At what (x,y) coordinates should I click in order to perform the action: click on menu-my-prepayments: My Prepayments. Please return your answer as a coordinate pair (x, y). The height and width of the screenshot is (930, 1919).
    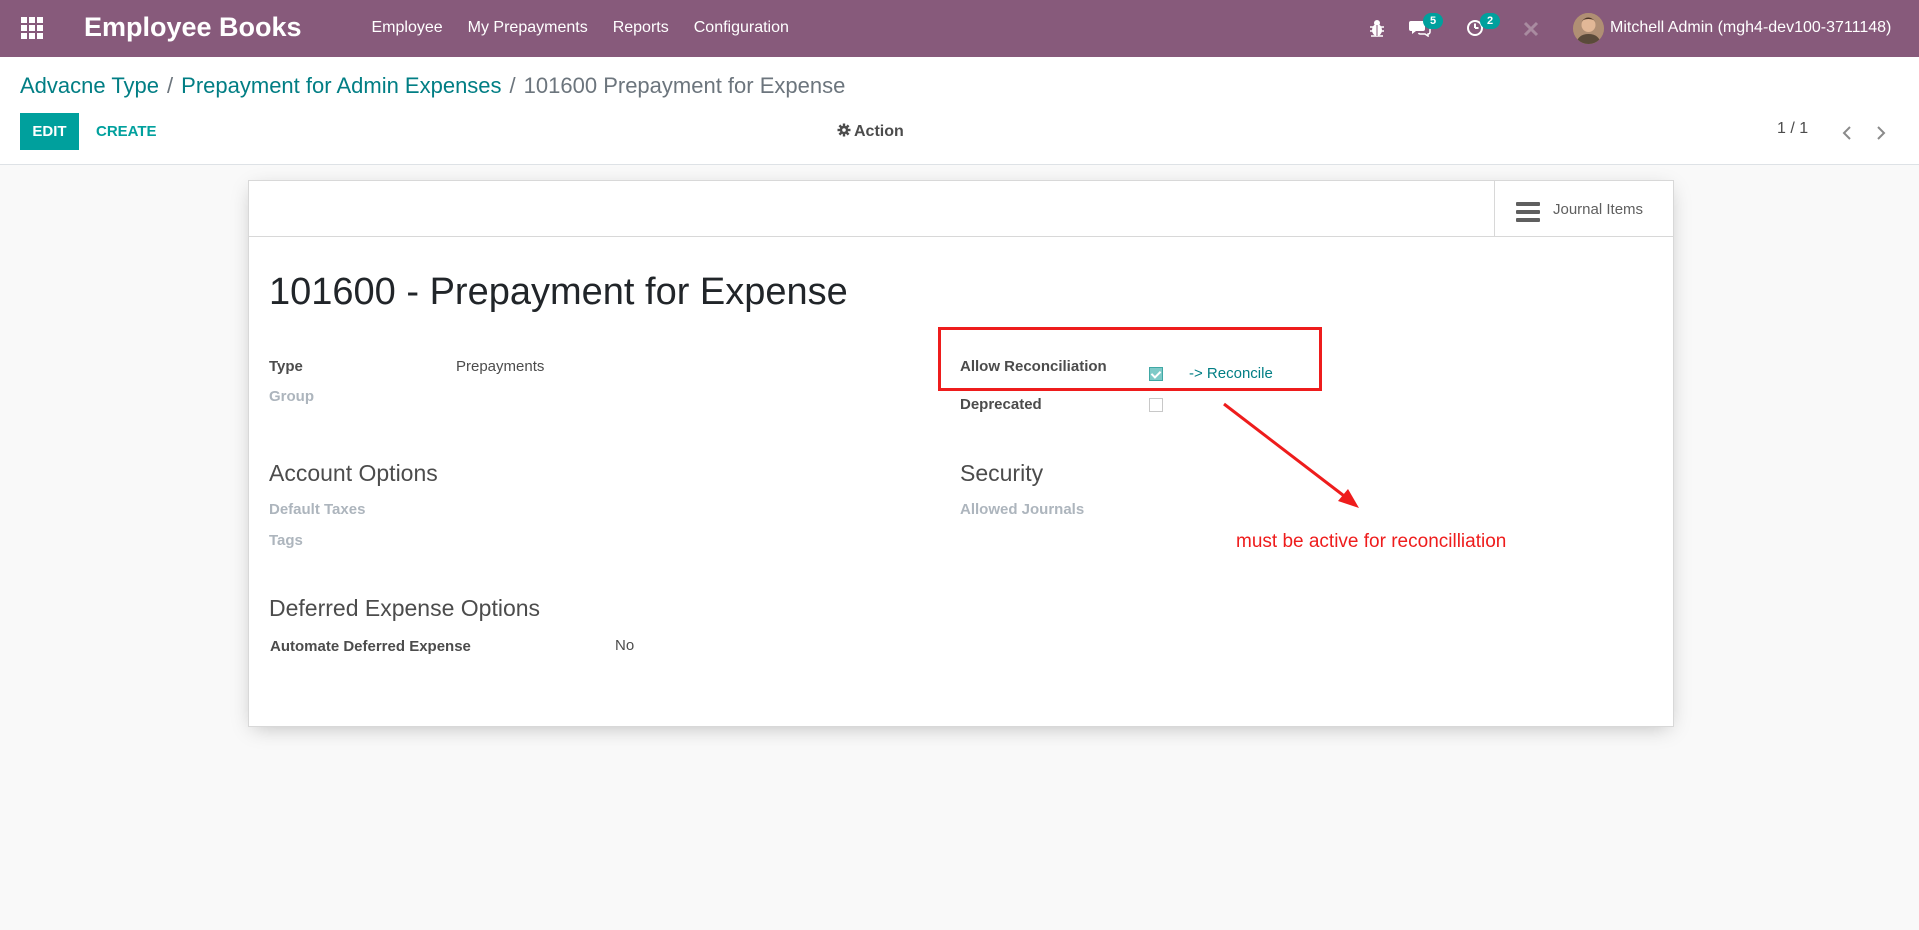
    Looking at the image, I should click on (527, 28).